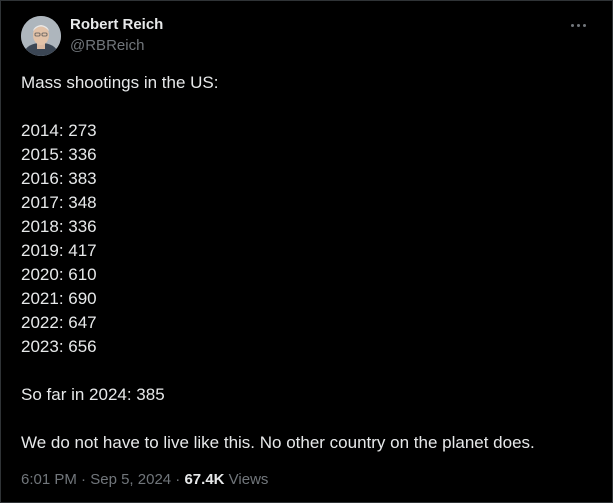 The height and width of the screenshot is (503, 613). What do you see at coordinates (59, 202) in the screenshot?
I see `stat-line: 2017: 348` at bounding box center [59, 202].